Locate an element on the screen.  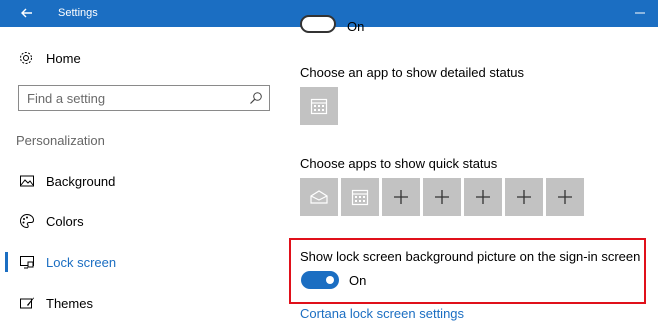
mail-icon is located at coordinates (319, 197).